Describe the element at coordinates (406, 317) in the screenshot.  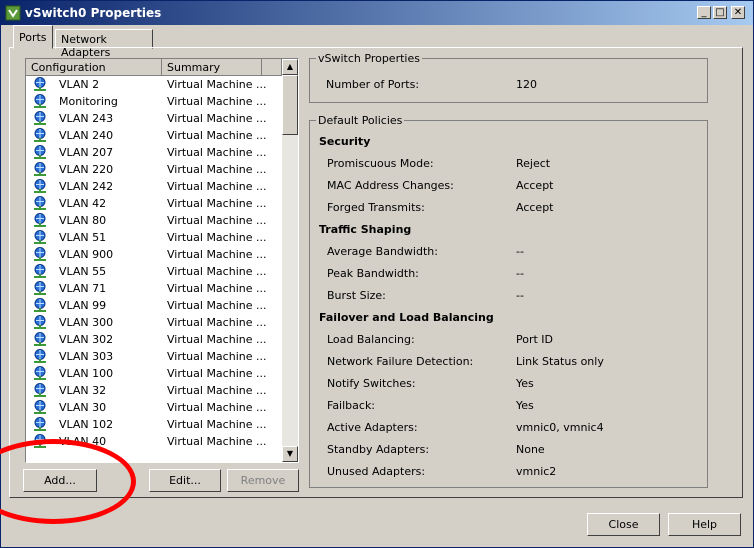
I see `policy-section-heading: Failover and Load Balancing` at that location.